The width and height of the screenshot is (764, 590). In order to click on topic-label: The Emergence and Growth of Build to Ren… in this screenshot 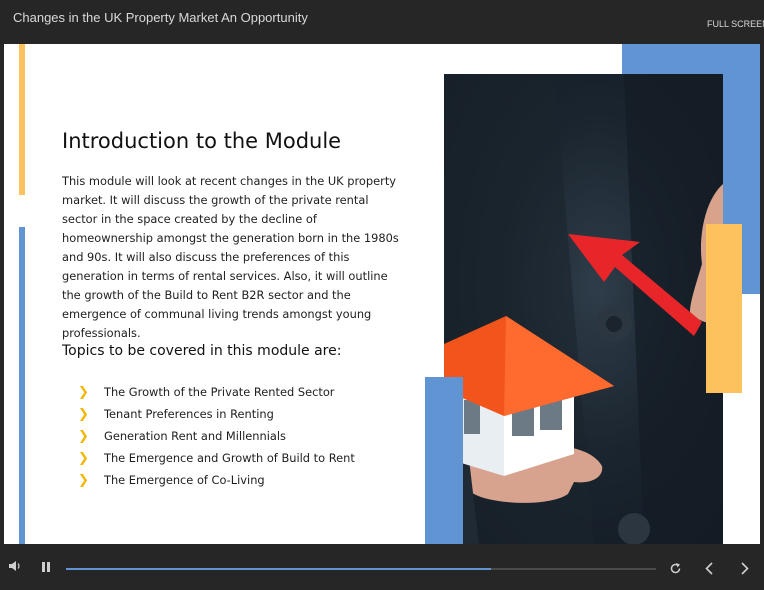, I will do `click(229, 458)`.